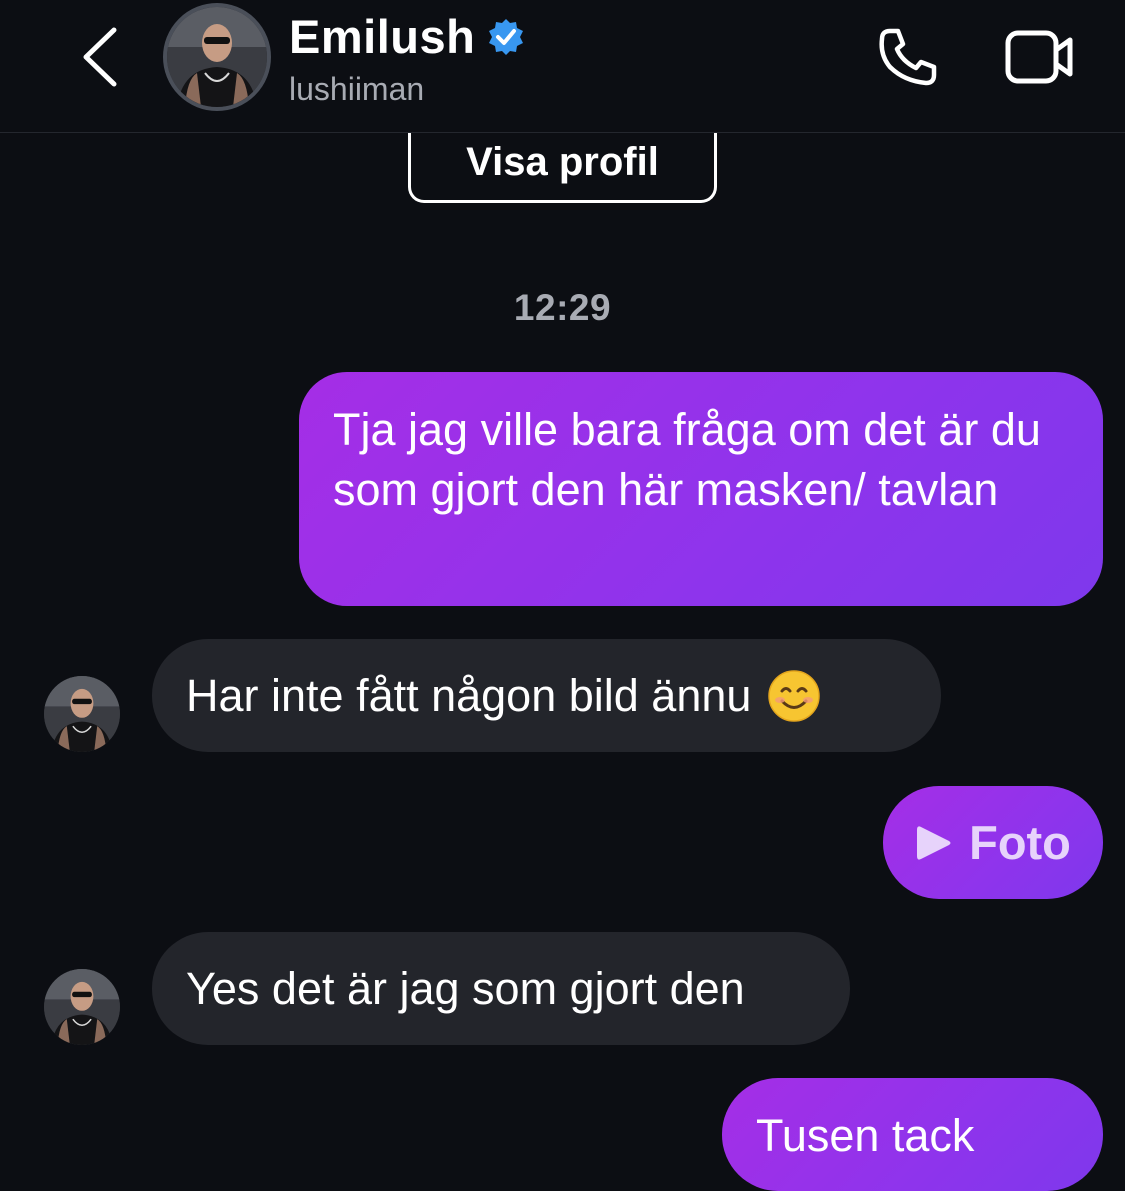 This screenshot has height=1191, width=1125. I want to click on play-icon, so click(934, 842).